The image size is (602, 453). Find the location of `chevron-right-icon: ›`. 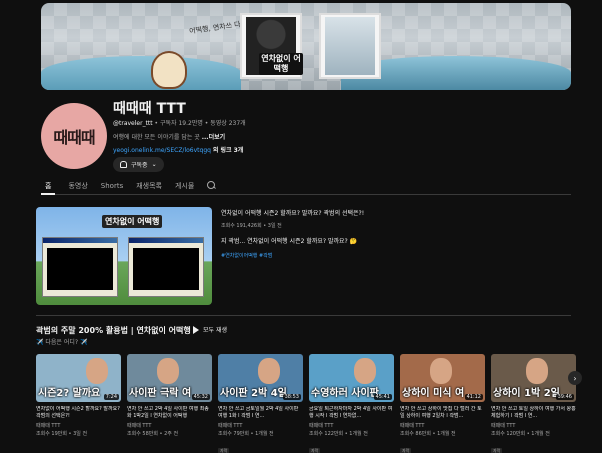

chevron-right-icon: › is located at coordinates (575, 378).